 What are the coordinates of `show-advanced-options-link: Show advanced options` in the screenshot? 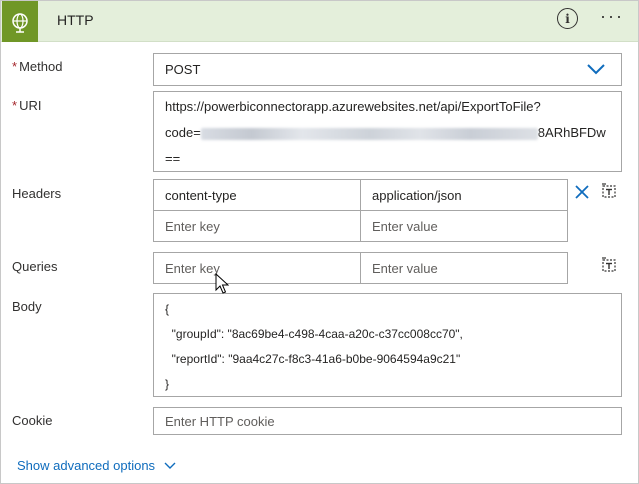 It's located at (96, 465).